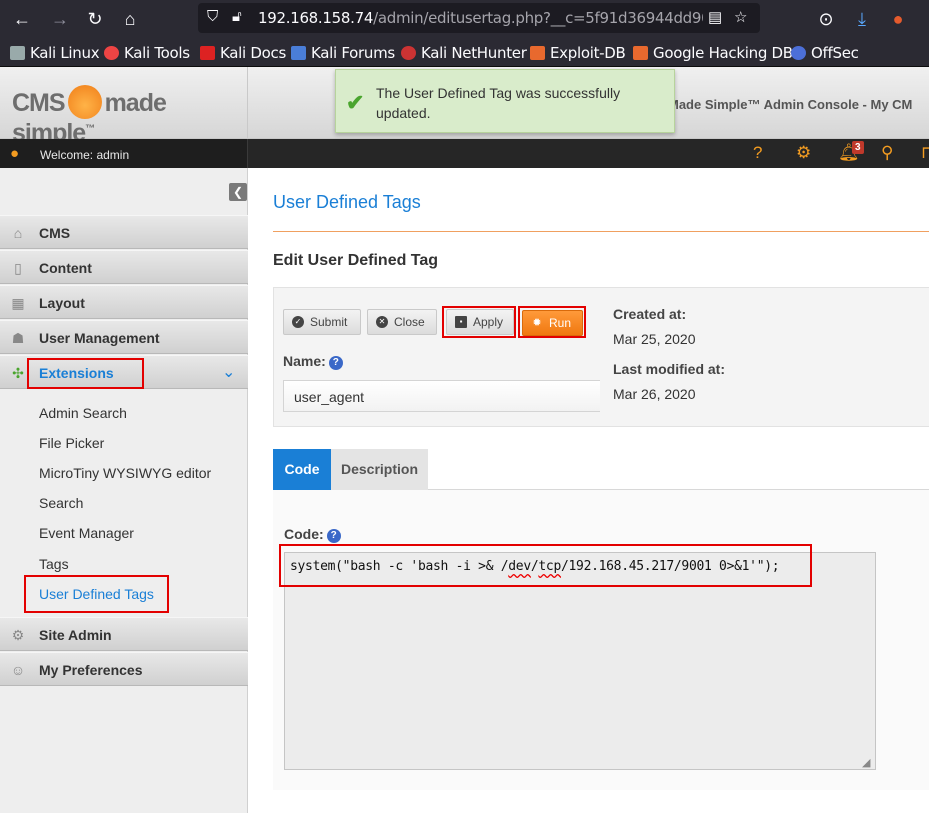 The image size is (929, 813). I want to click on close-label: Close, so click(409, 322).